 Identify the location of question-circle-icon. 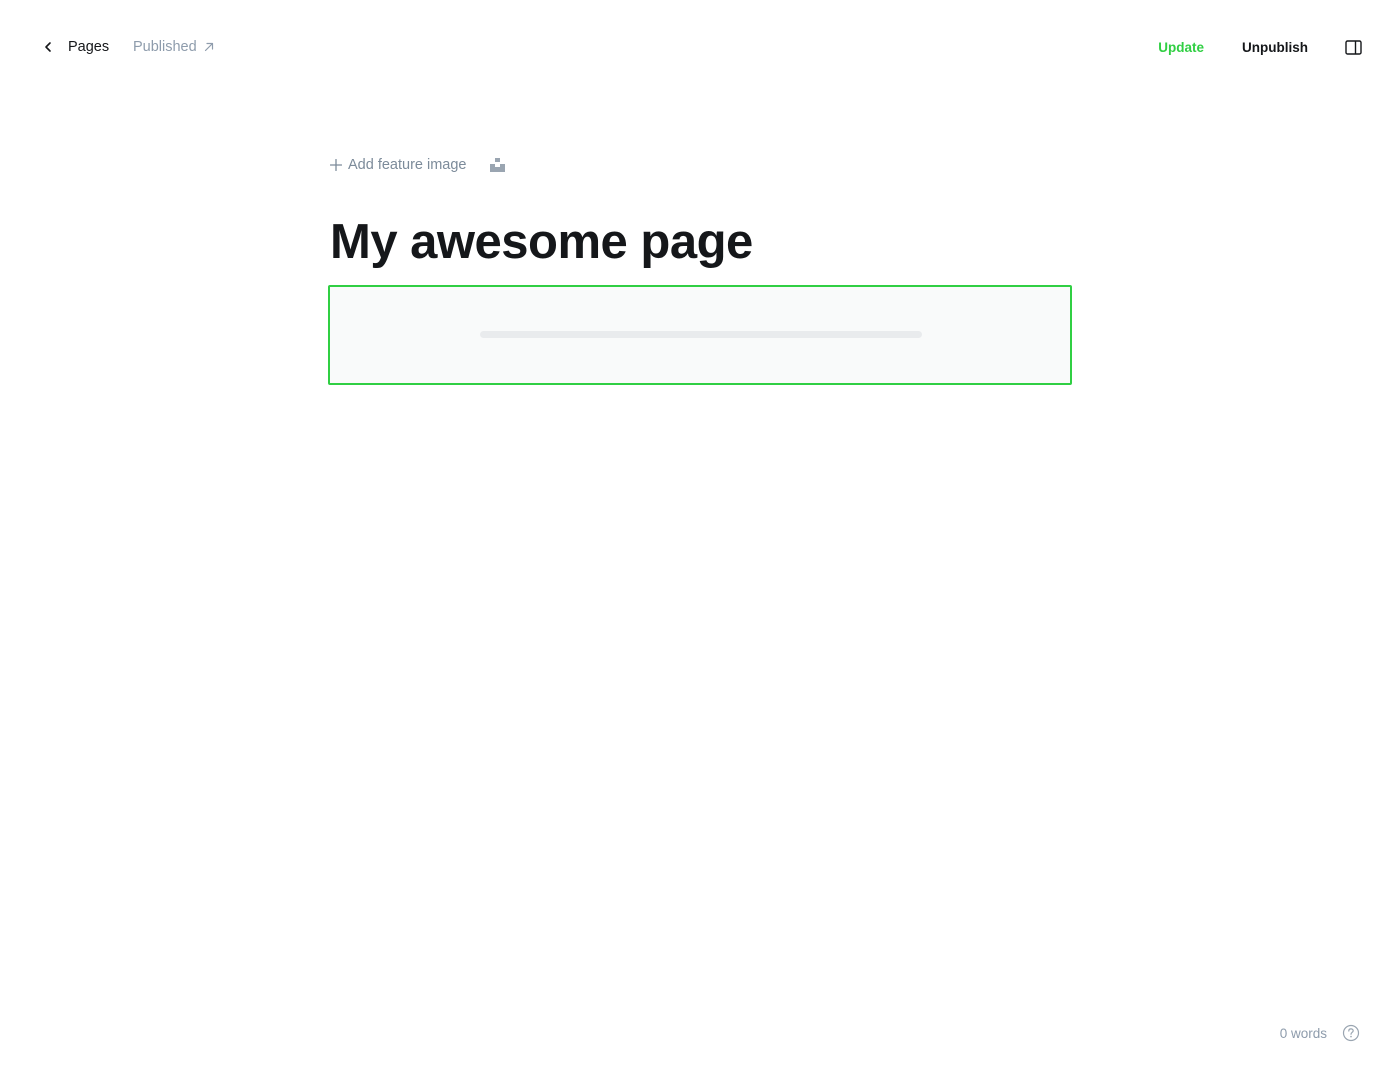
(1351, 1033).